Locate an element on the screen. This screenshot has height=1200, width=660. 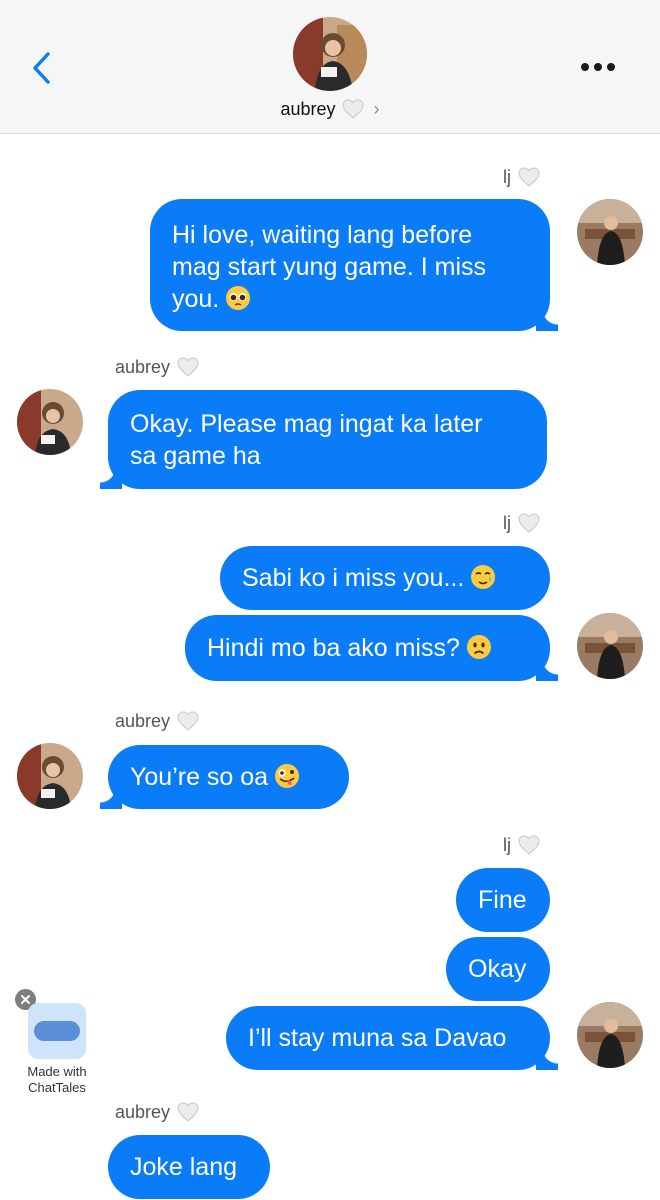
message-bubble: I’ll stay muna sa Davao is located at coordinates (392, 1038).